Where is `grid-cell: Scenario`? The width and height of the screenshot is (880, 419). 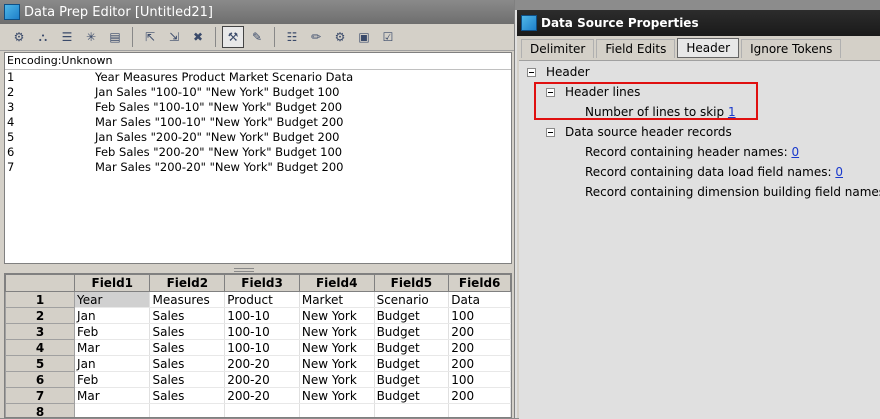
grid-cell: Scenario is located at coordinates (412, 299).